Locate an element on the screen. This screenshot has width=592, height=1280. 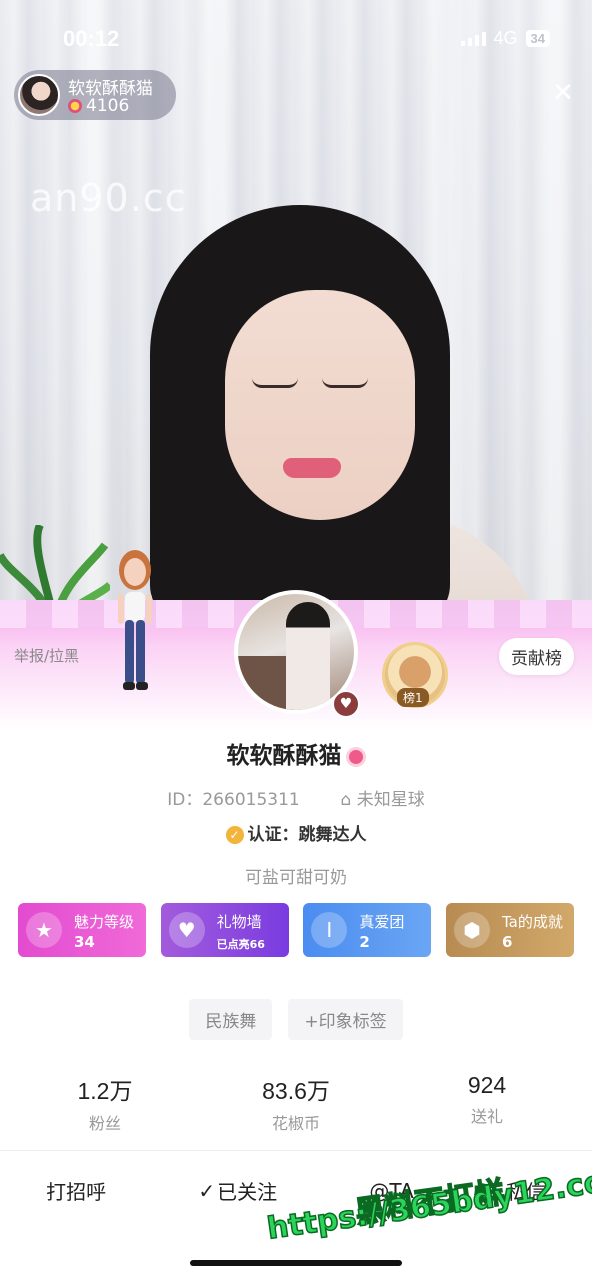
coin-icon is located at coordinates (75, 106).